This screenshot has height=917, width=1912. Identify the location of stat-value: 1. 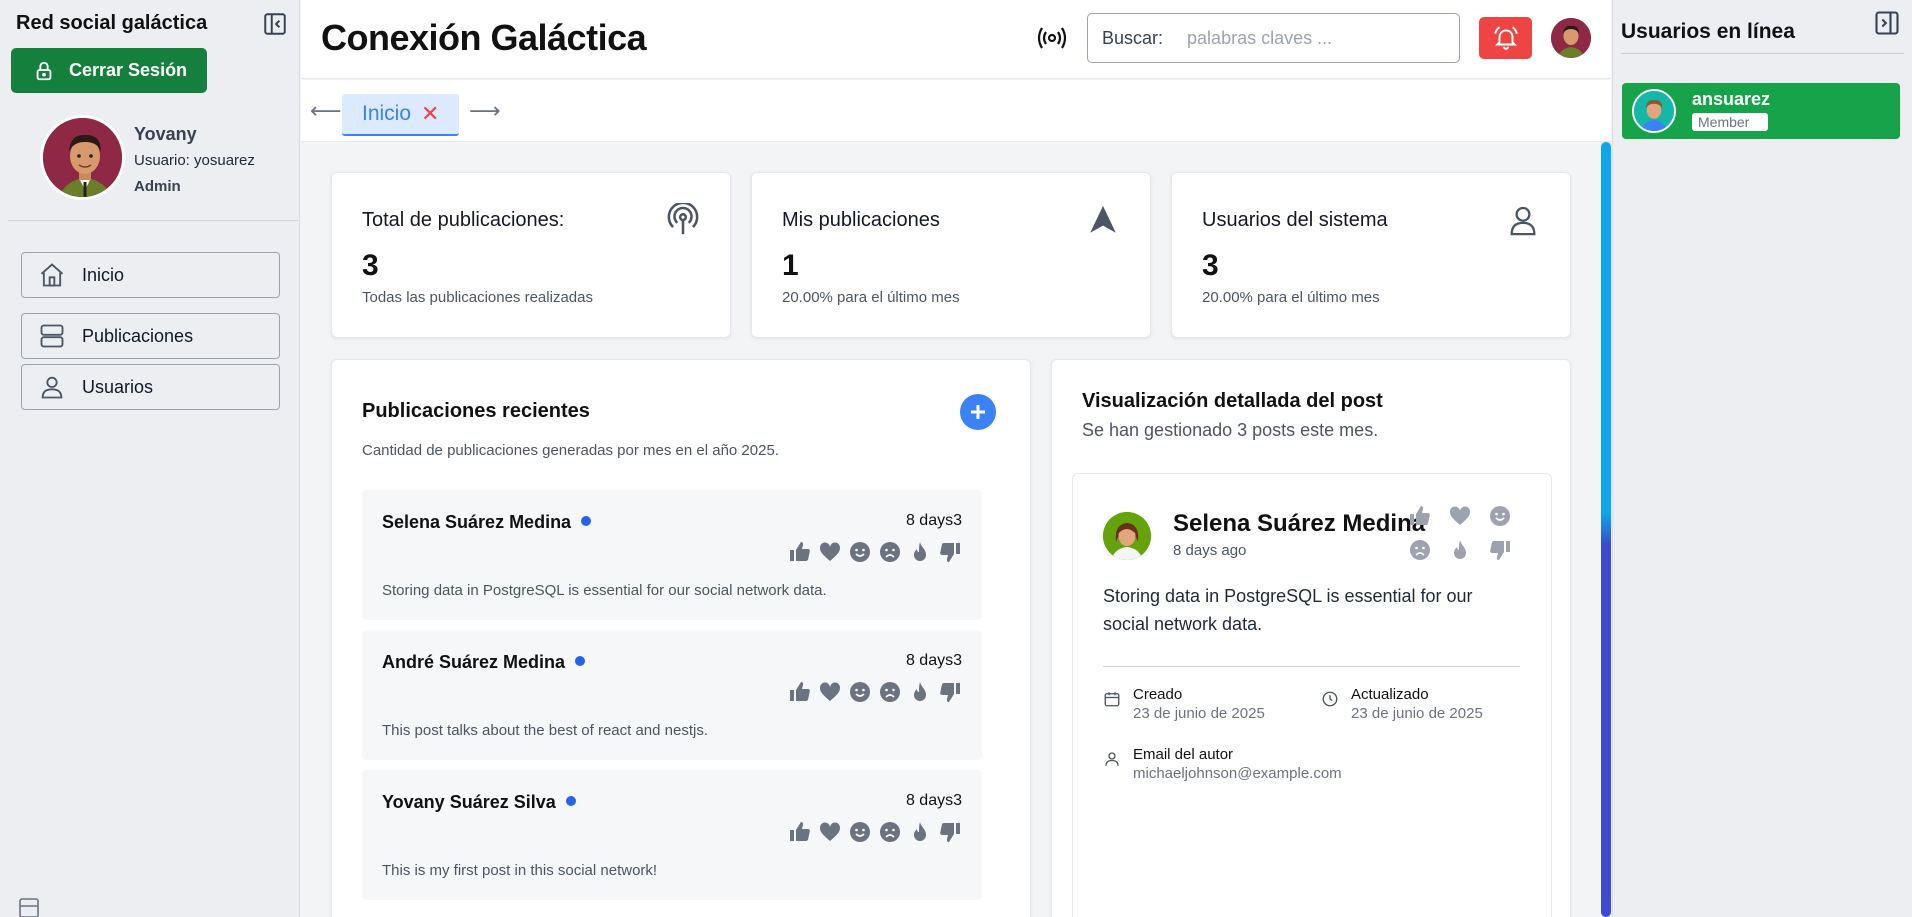
(790, 265).